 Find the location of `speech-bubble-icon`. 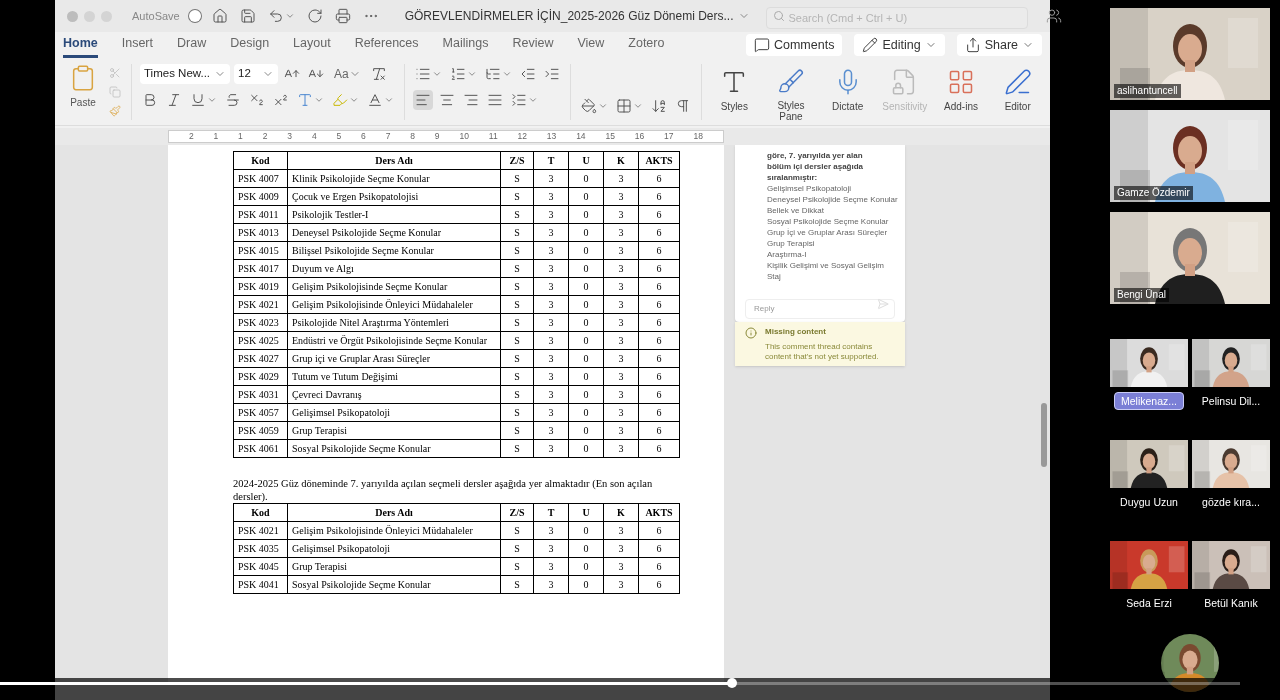

speech-bubble-icon is located at coordinates (761, 45).